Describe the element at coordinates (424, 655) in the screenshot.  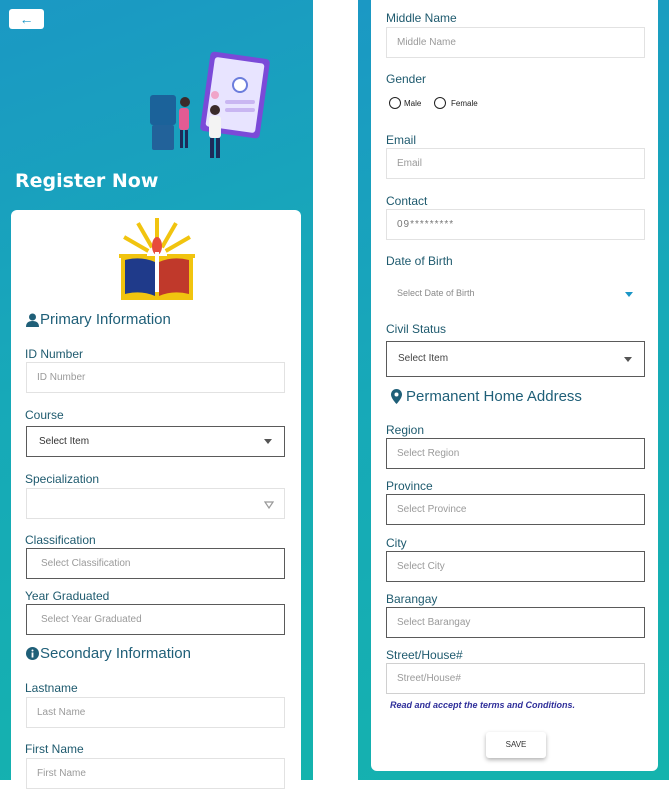
I see `street-label: Street/House#` at that location.